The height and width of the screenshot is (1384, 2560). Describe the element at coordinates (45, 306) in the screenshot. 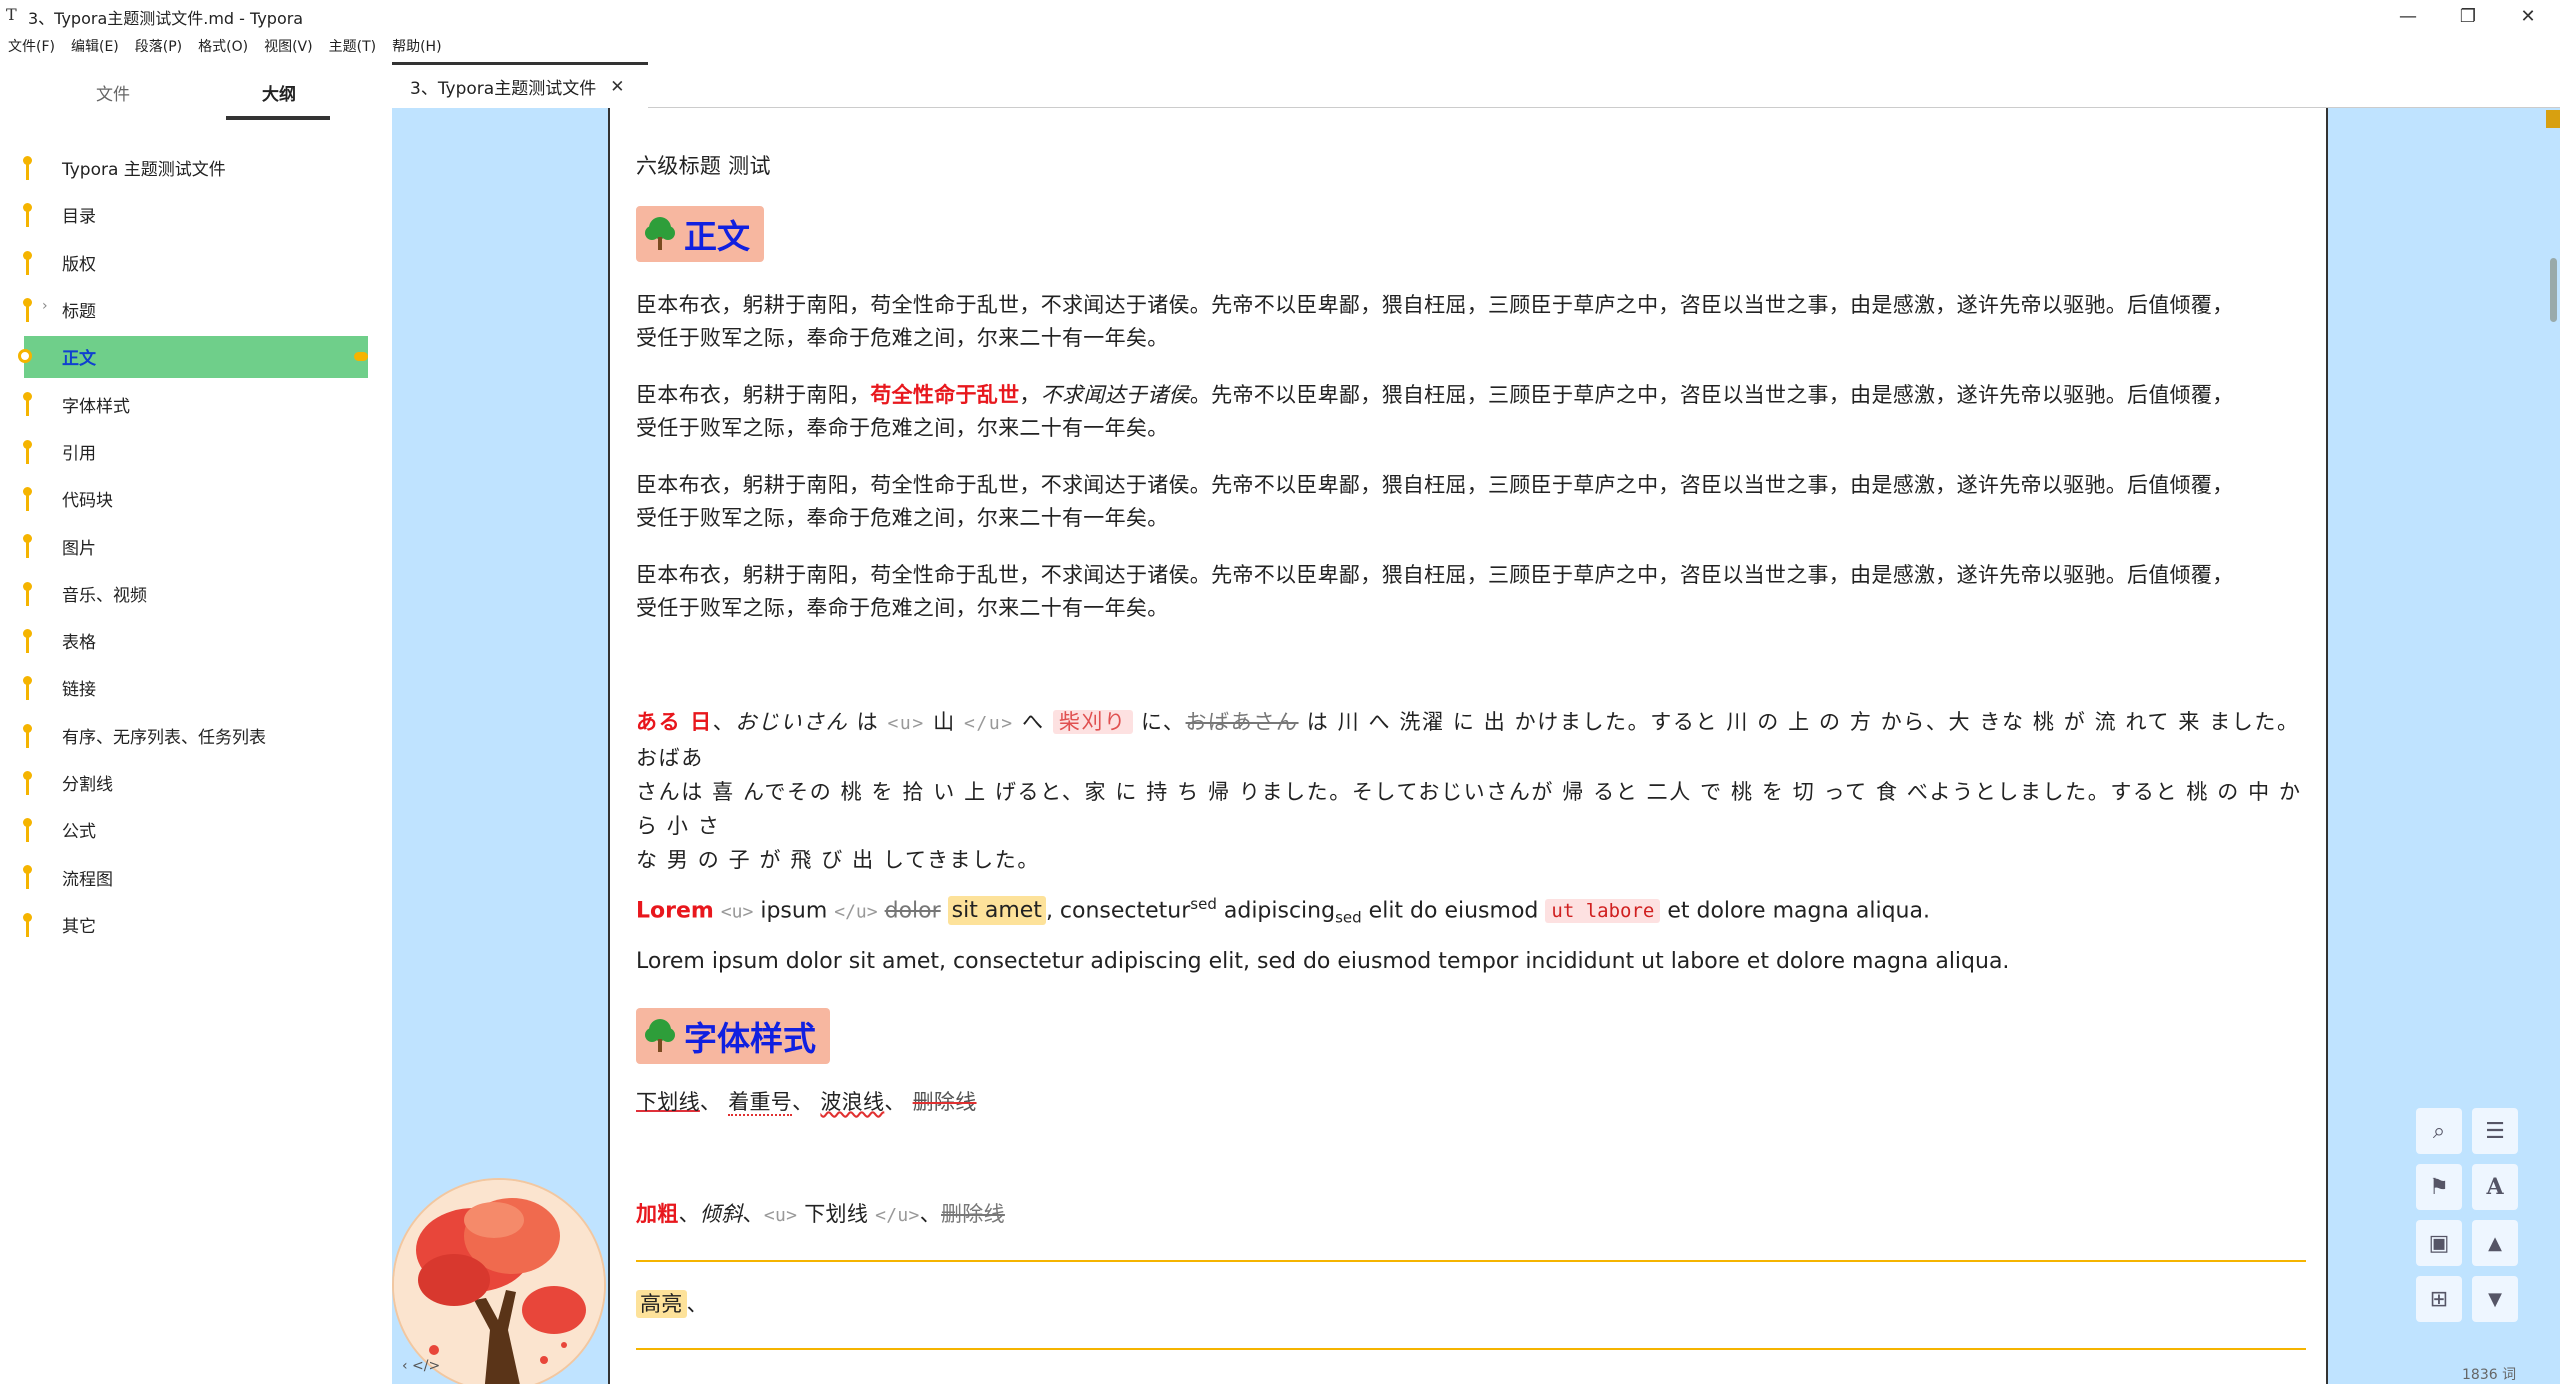

I see `chevron-right-icon: ›` at that location.